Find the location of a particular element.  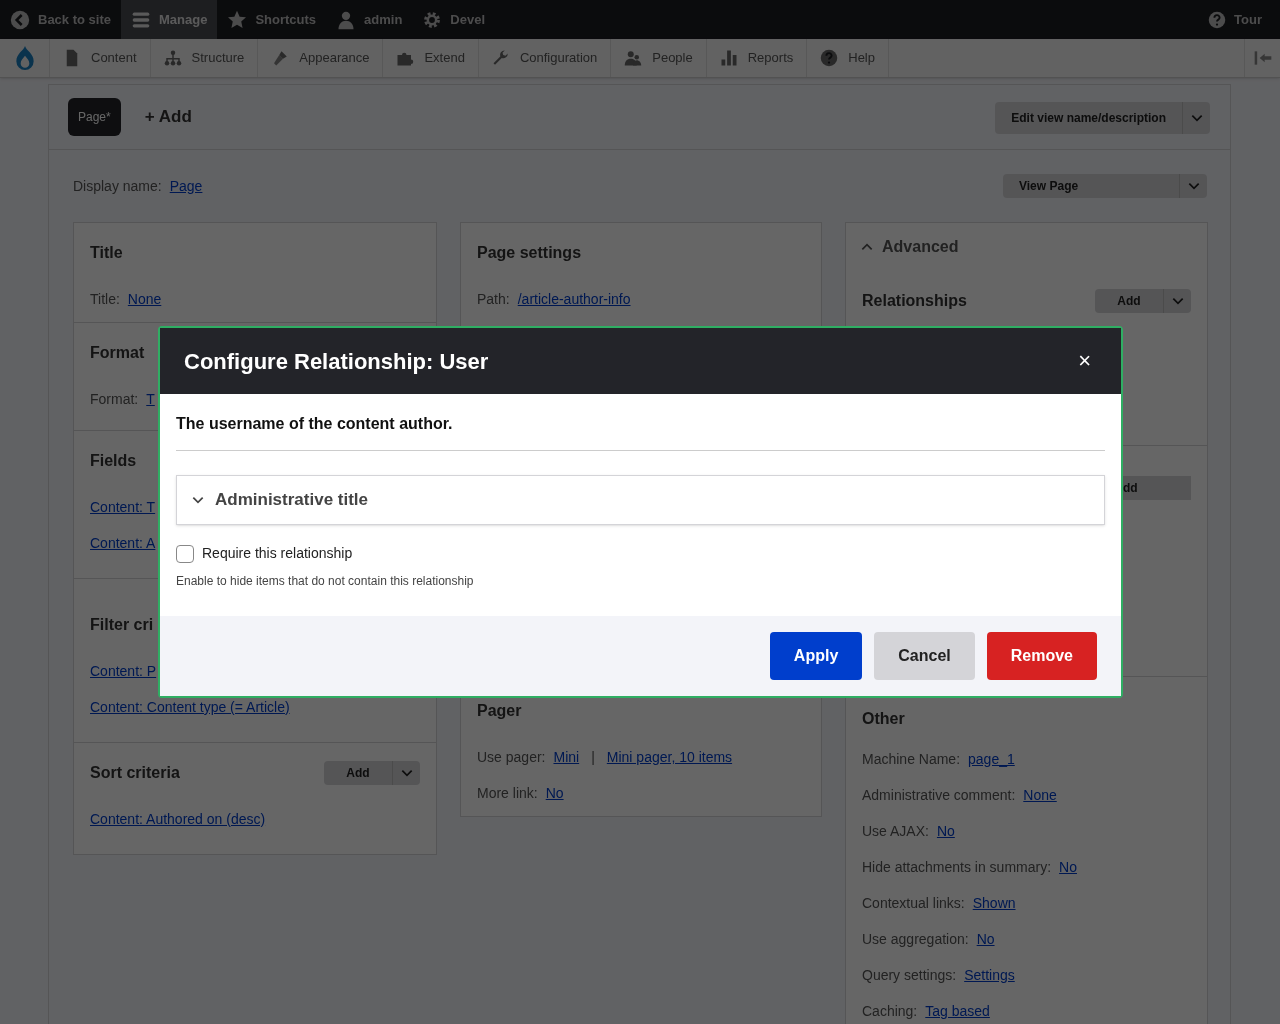

toolbar-tab: admin is located at coordinates (369, 19).